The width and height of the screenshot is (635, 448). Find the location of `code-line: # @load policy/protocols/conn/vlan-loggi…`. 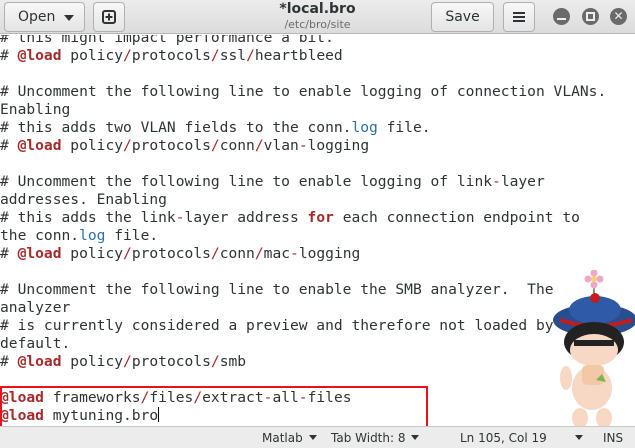

code-line: # @load policy/protocols/conn/vlan-loggi… is located at coordinates (303, 146).